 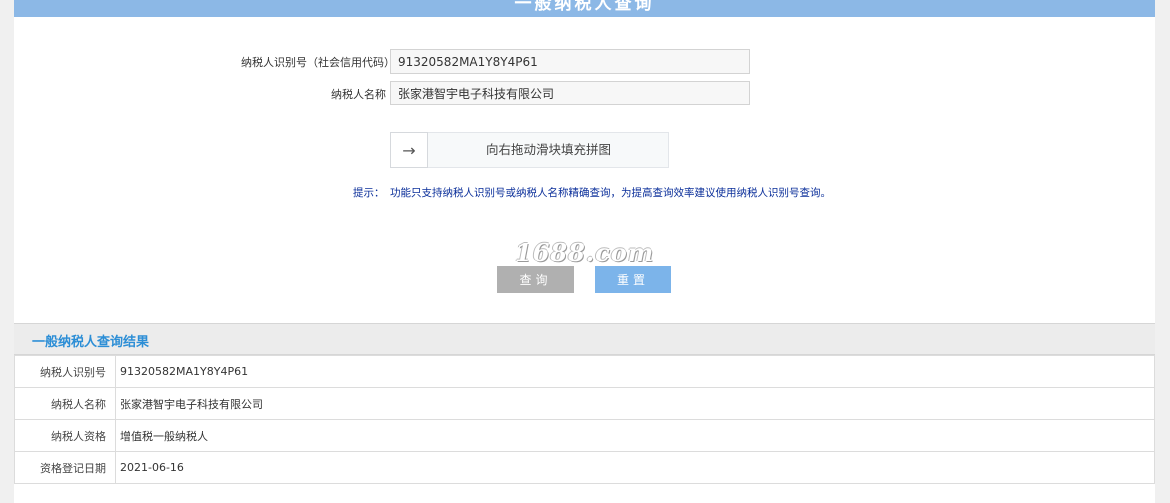 I want to click on slider-instruction: 向右拖动滑块填充拼图, so click(x=548, y=149).